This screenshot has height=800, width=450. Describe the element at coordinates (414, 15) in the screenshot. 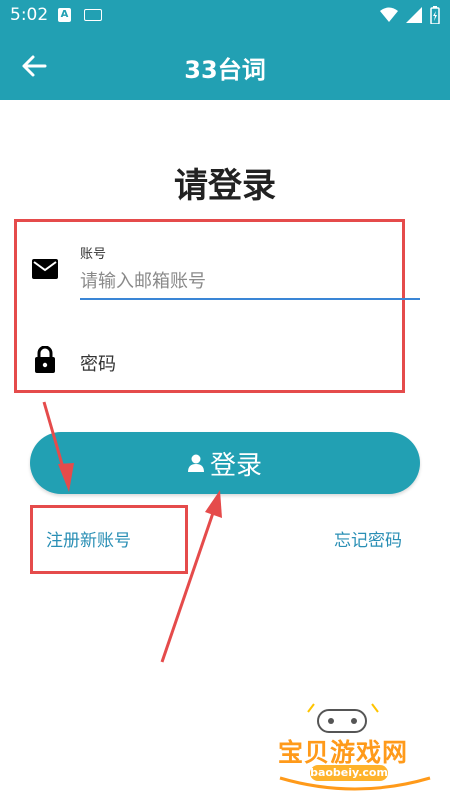

I see `signal-icon` at that location.